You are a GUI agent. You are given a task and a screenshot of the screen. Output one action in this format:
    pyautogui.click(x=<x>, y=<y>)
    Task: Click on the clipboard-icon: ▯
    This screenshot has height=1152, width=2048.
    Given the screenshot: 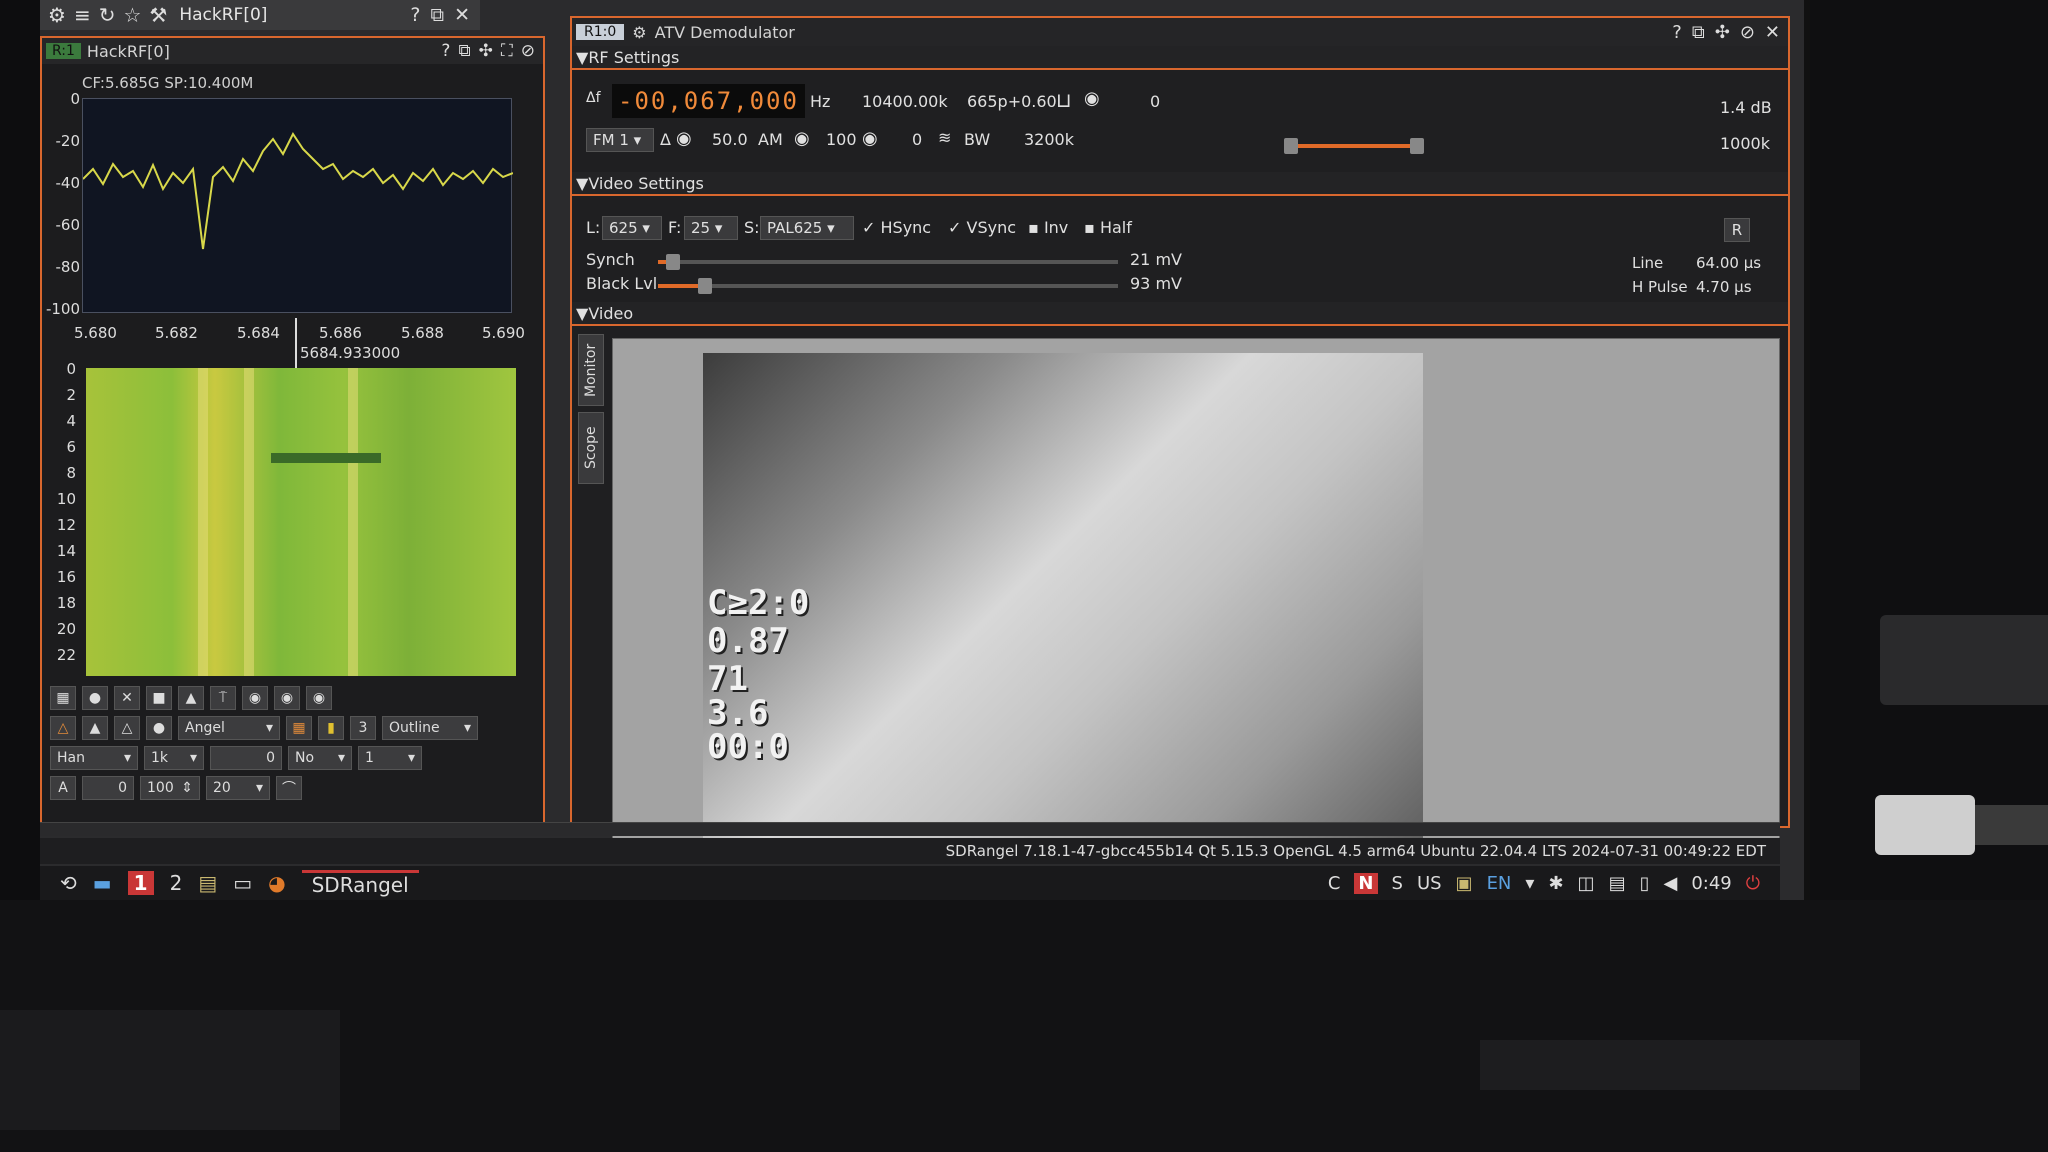 What is the action you would take?
    pyautogui.click(x=1645, y=883)
    